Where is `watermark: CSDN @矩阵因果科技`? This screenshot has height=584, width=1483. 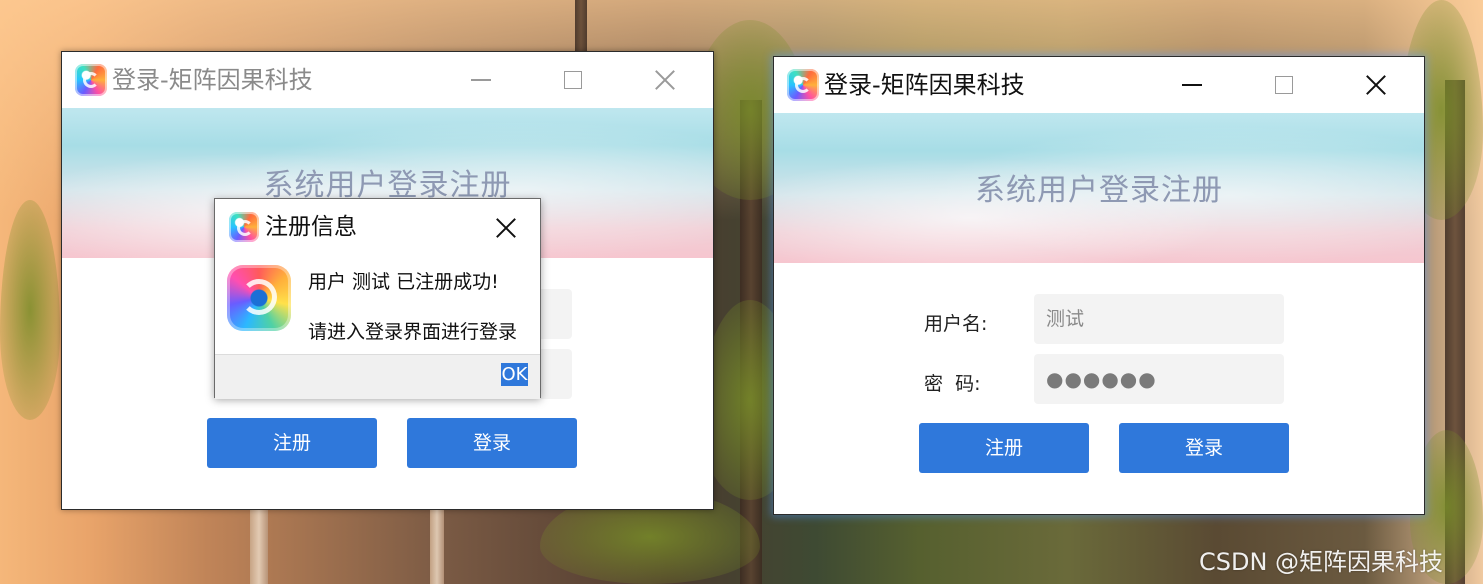
watermark: CSDN @矩阵因果科技 is located at coordinates (1321, 562).